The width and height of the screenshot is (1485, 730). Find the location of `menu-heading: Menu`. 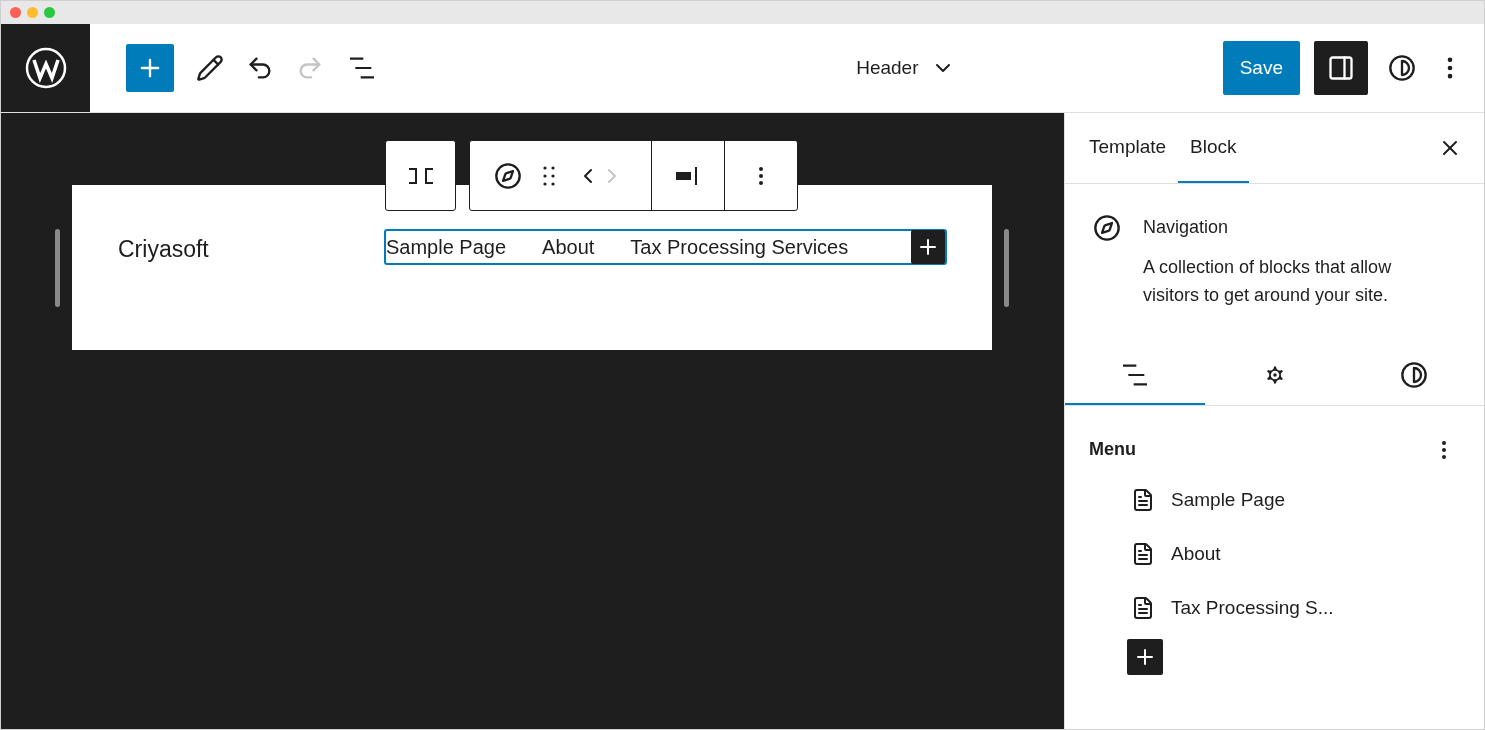

menu-heading: Menu is located at coordinates (1112, 449).